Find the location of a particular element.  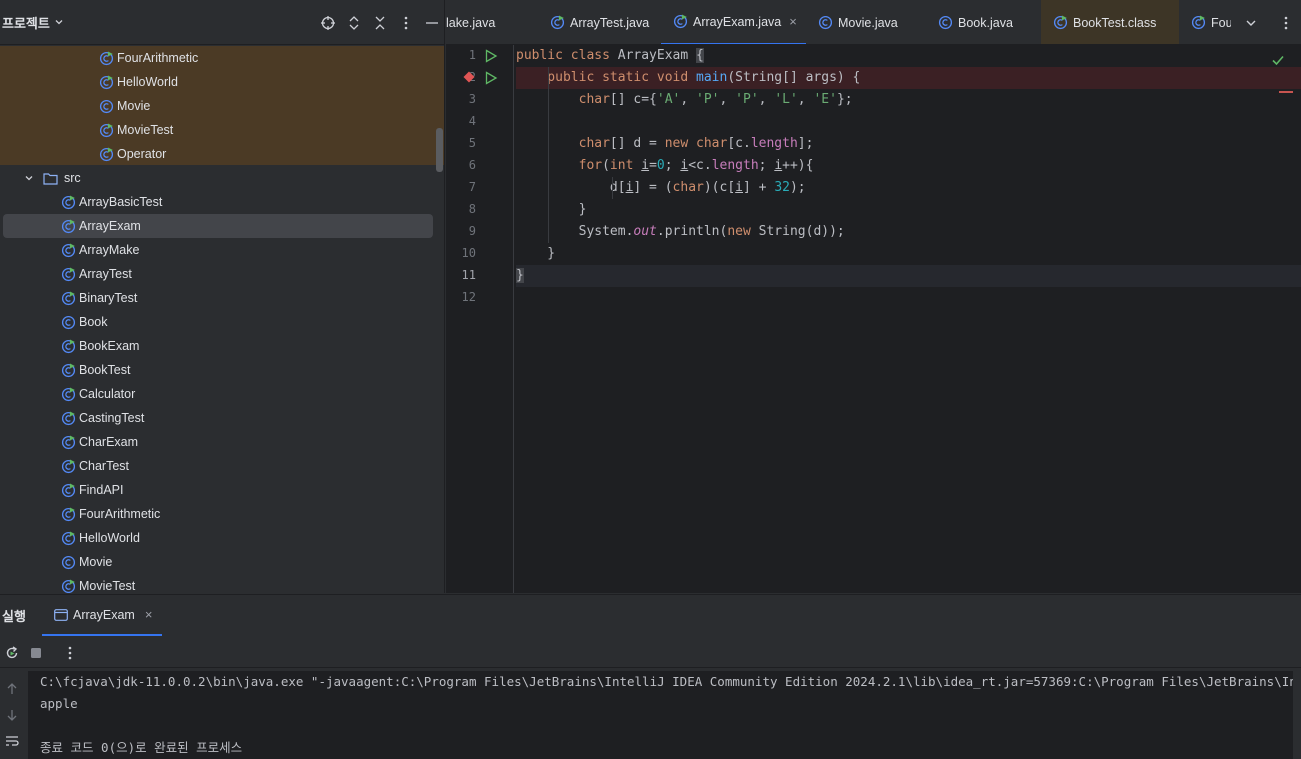

tree-item: CharTest is located at coordinates (95, 466).